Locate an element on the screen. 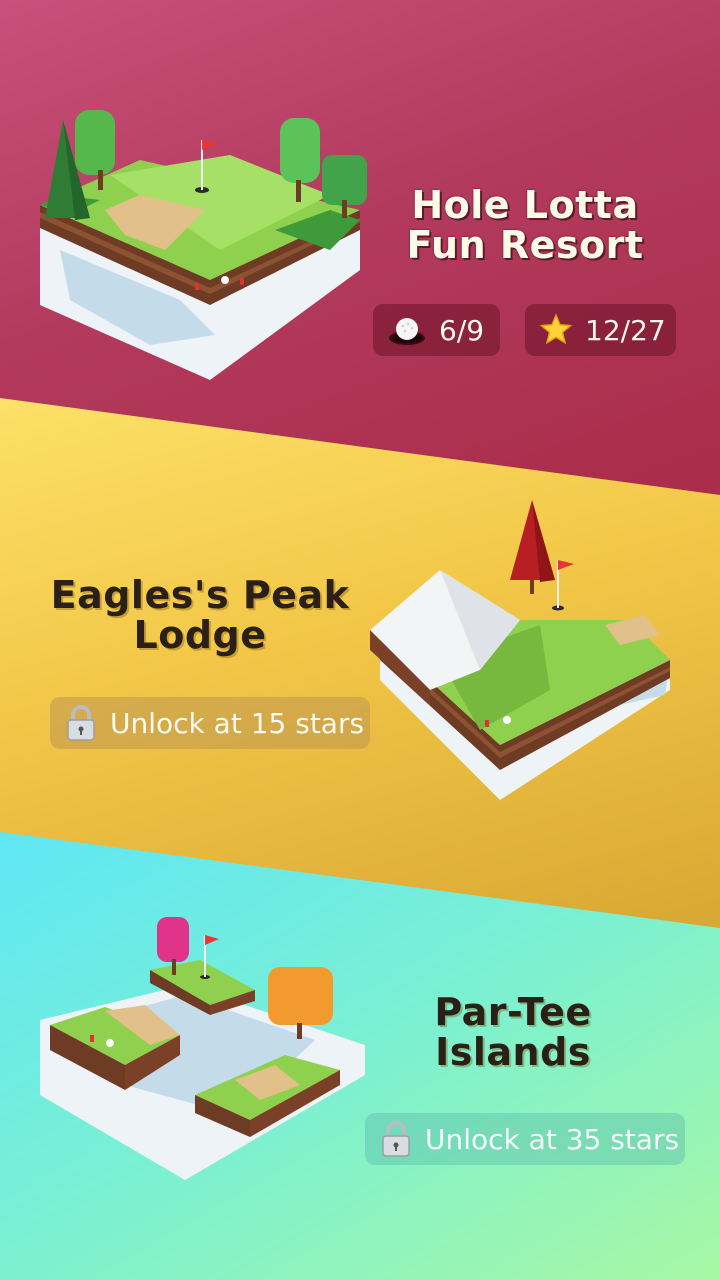 The height and width of the screenshot is (1280, 720). course-title-line2: Islands is located at coordinates (513, 1052).